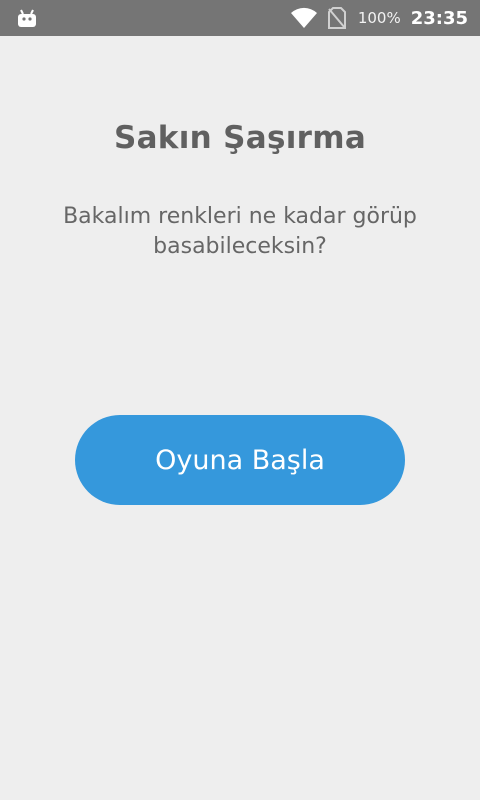 Image resolution: width=480 pixels, height=800 pixels. What do you see at coordinates (439, 18) in the screenshot?
I see `clock: 23:35` at bounding box center [439, 18].